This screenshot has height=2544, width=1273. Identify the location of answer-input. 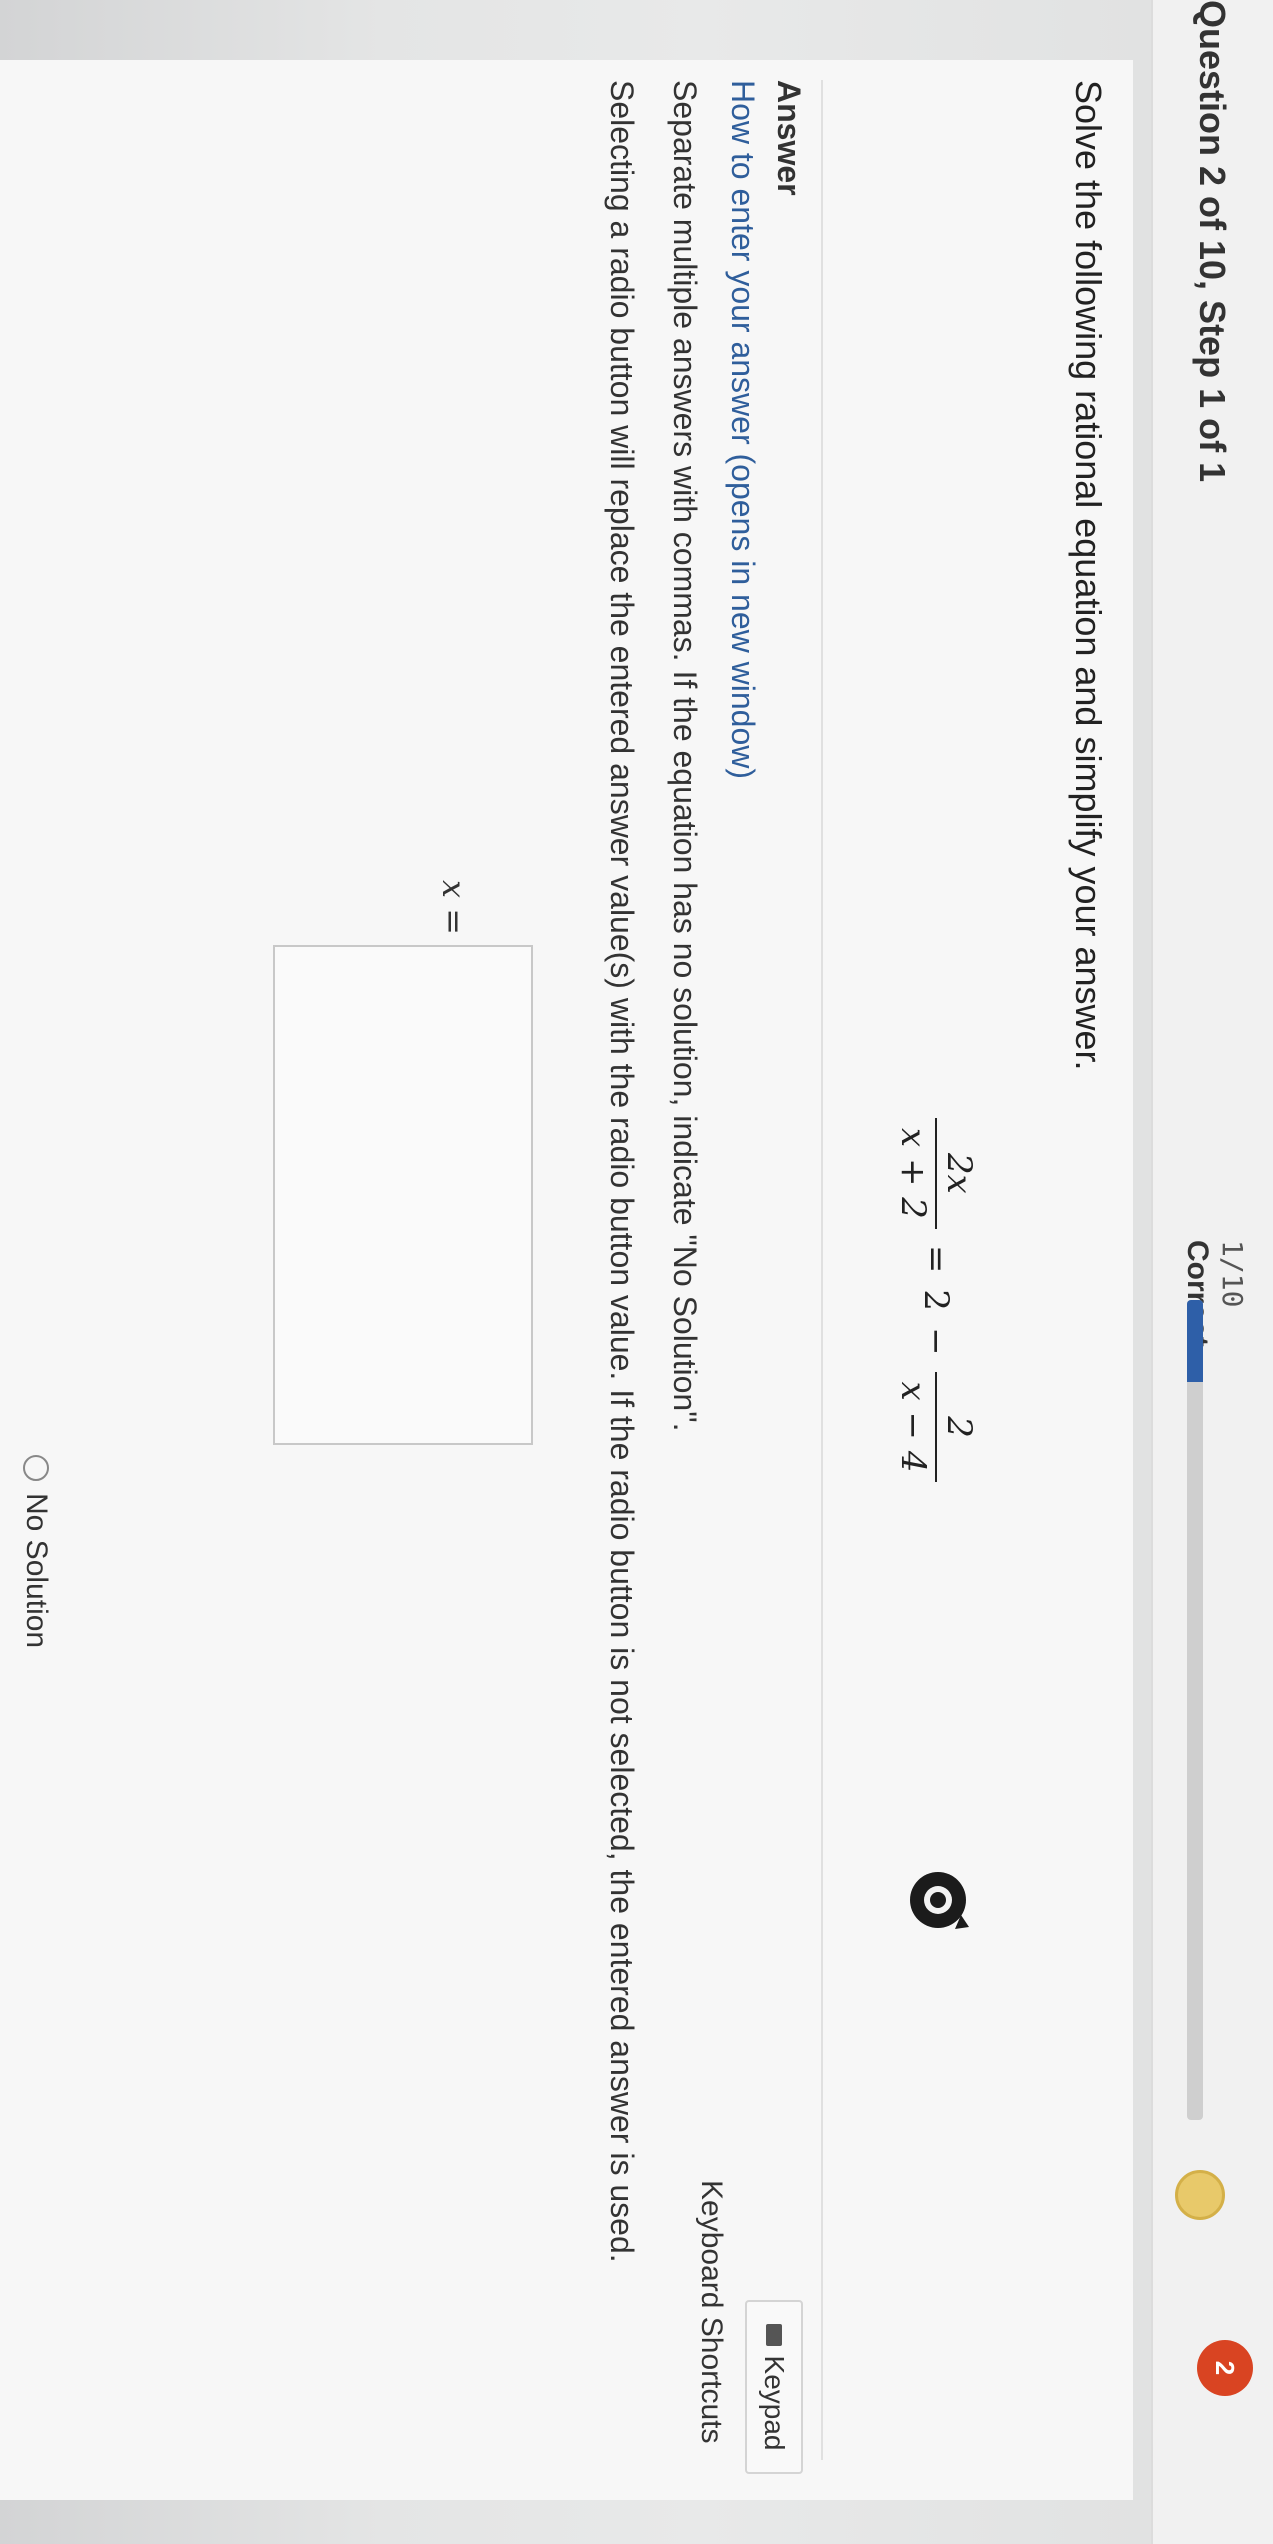
(403, 1195).